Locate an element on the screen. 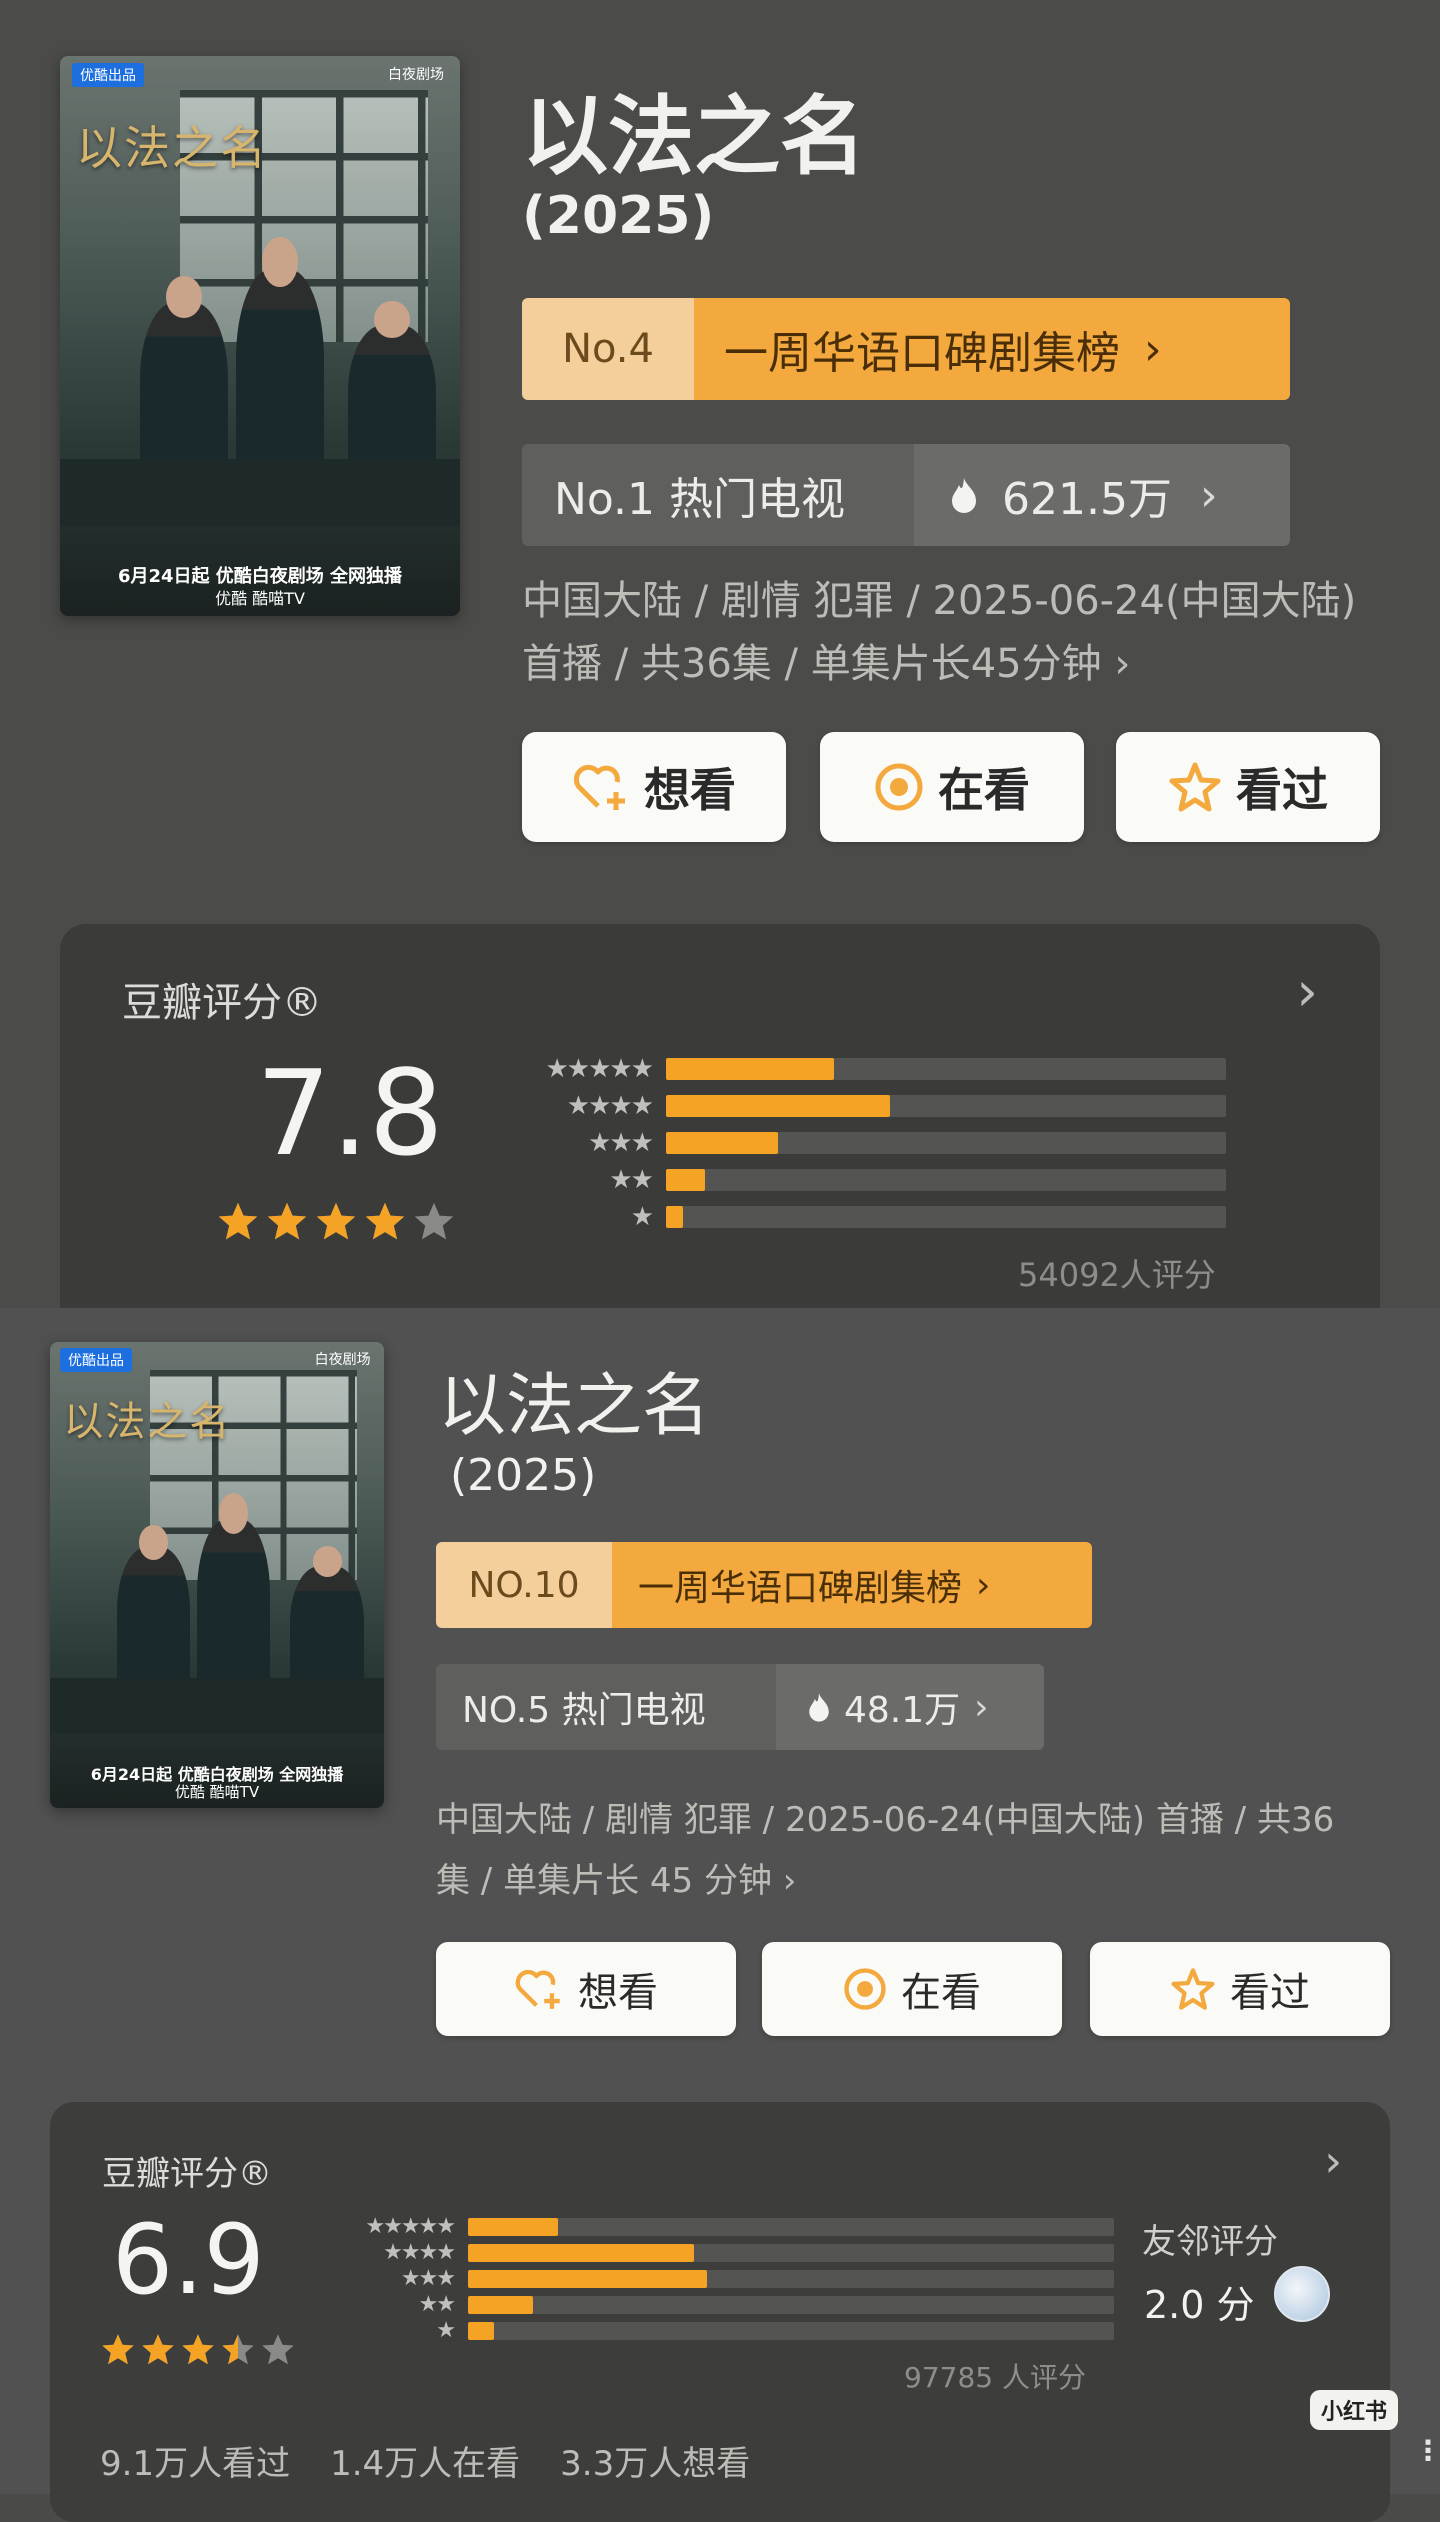 The height and width of the screenshot is (2522, 1440). rating-count: 97785 人评分 is located at coordinates (995, 2377).